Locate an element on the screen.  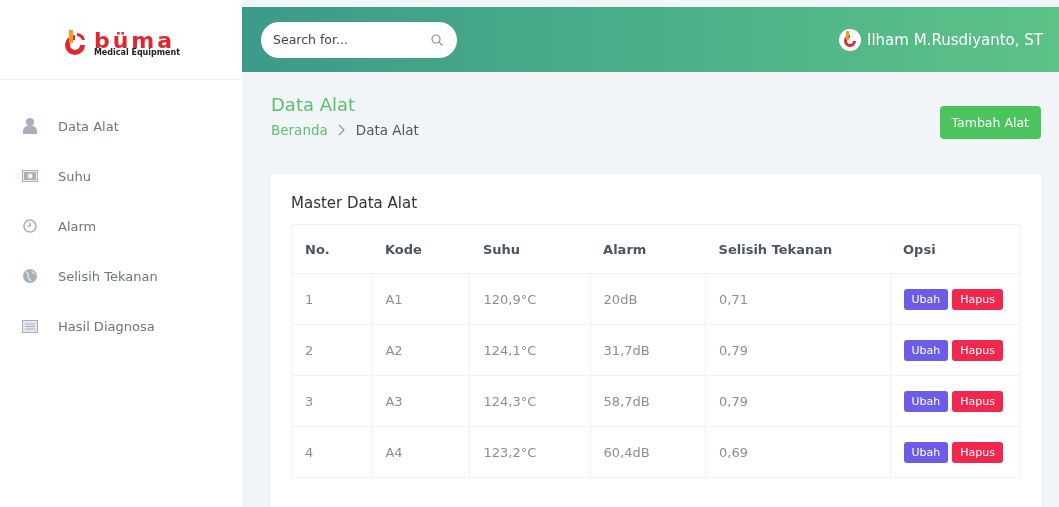
table-cell: 123,2°C is located at coordinates (530, 452).